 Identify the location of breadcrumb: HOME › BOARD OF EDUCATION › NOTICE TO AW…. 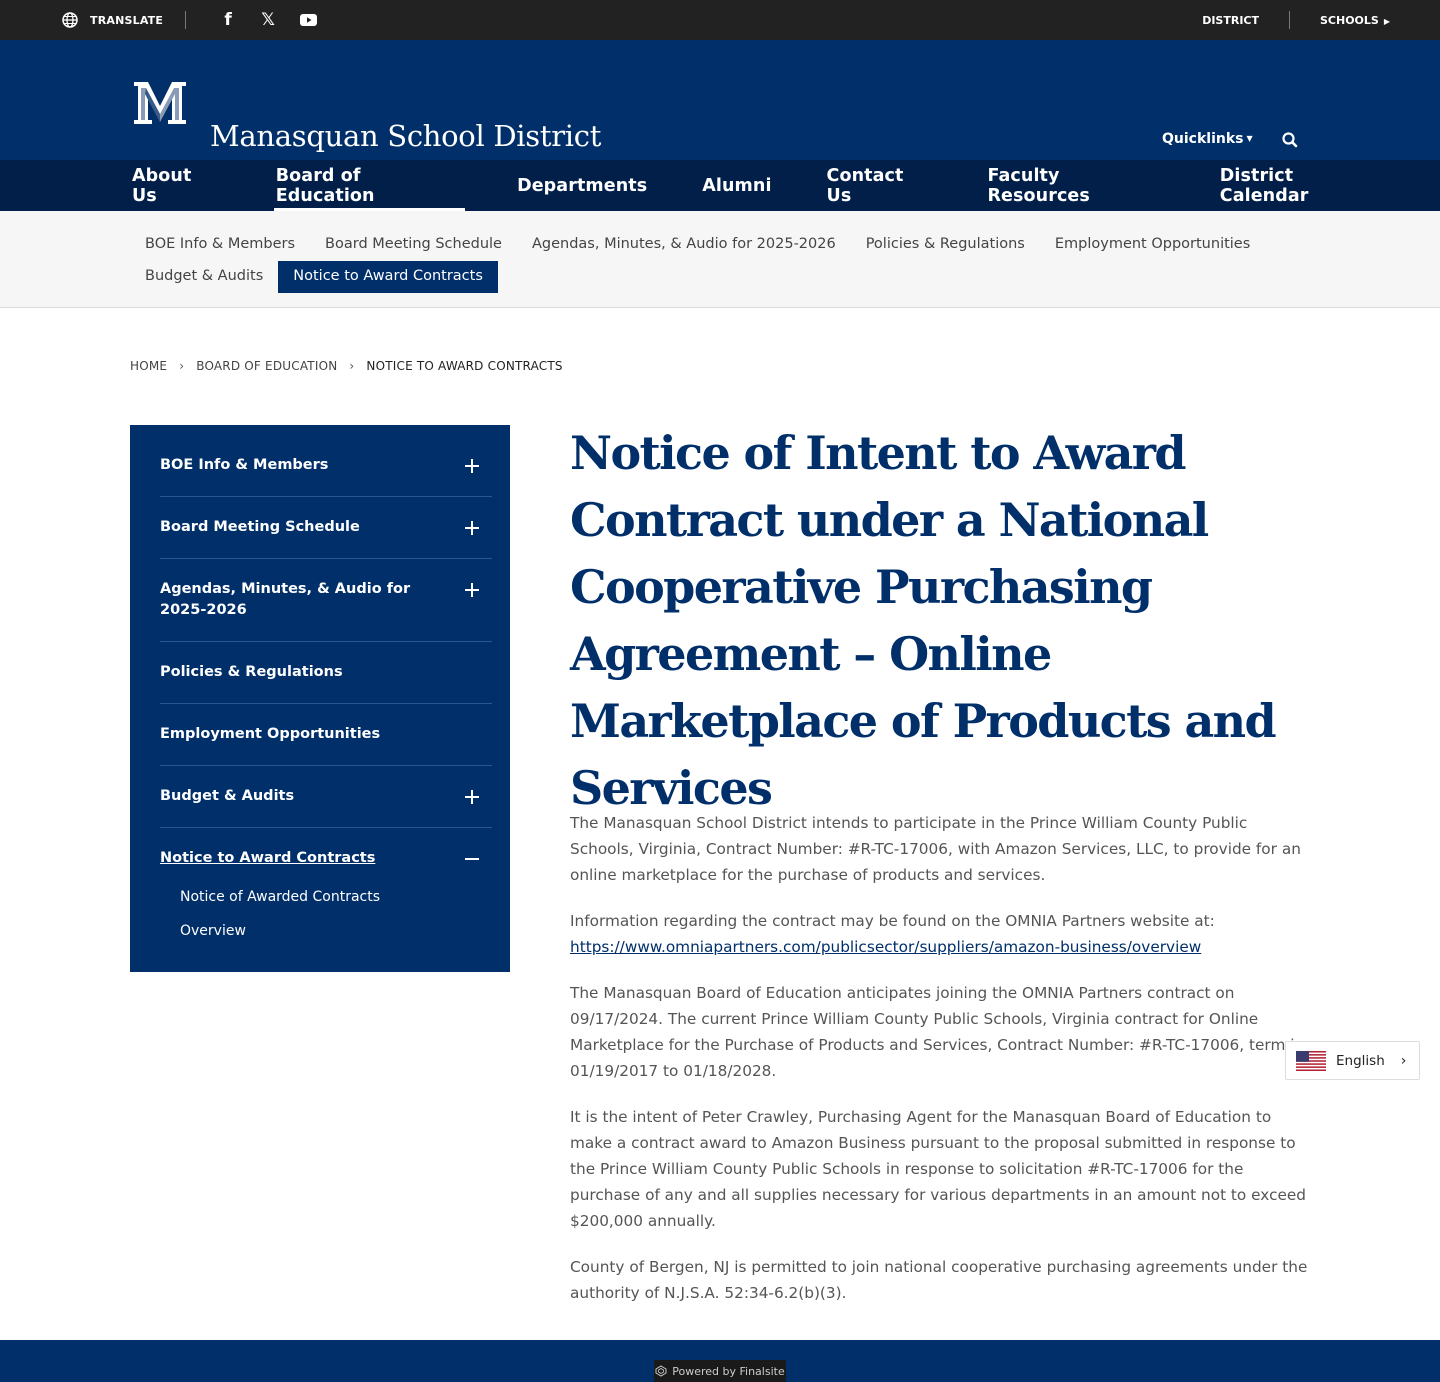
(346, 366).